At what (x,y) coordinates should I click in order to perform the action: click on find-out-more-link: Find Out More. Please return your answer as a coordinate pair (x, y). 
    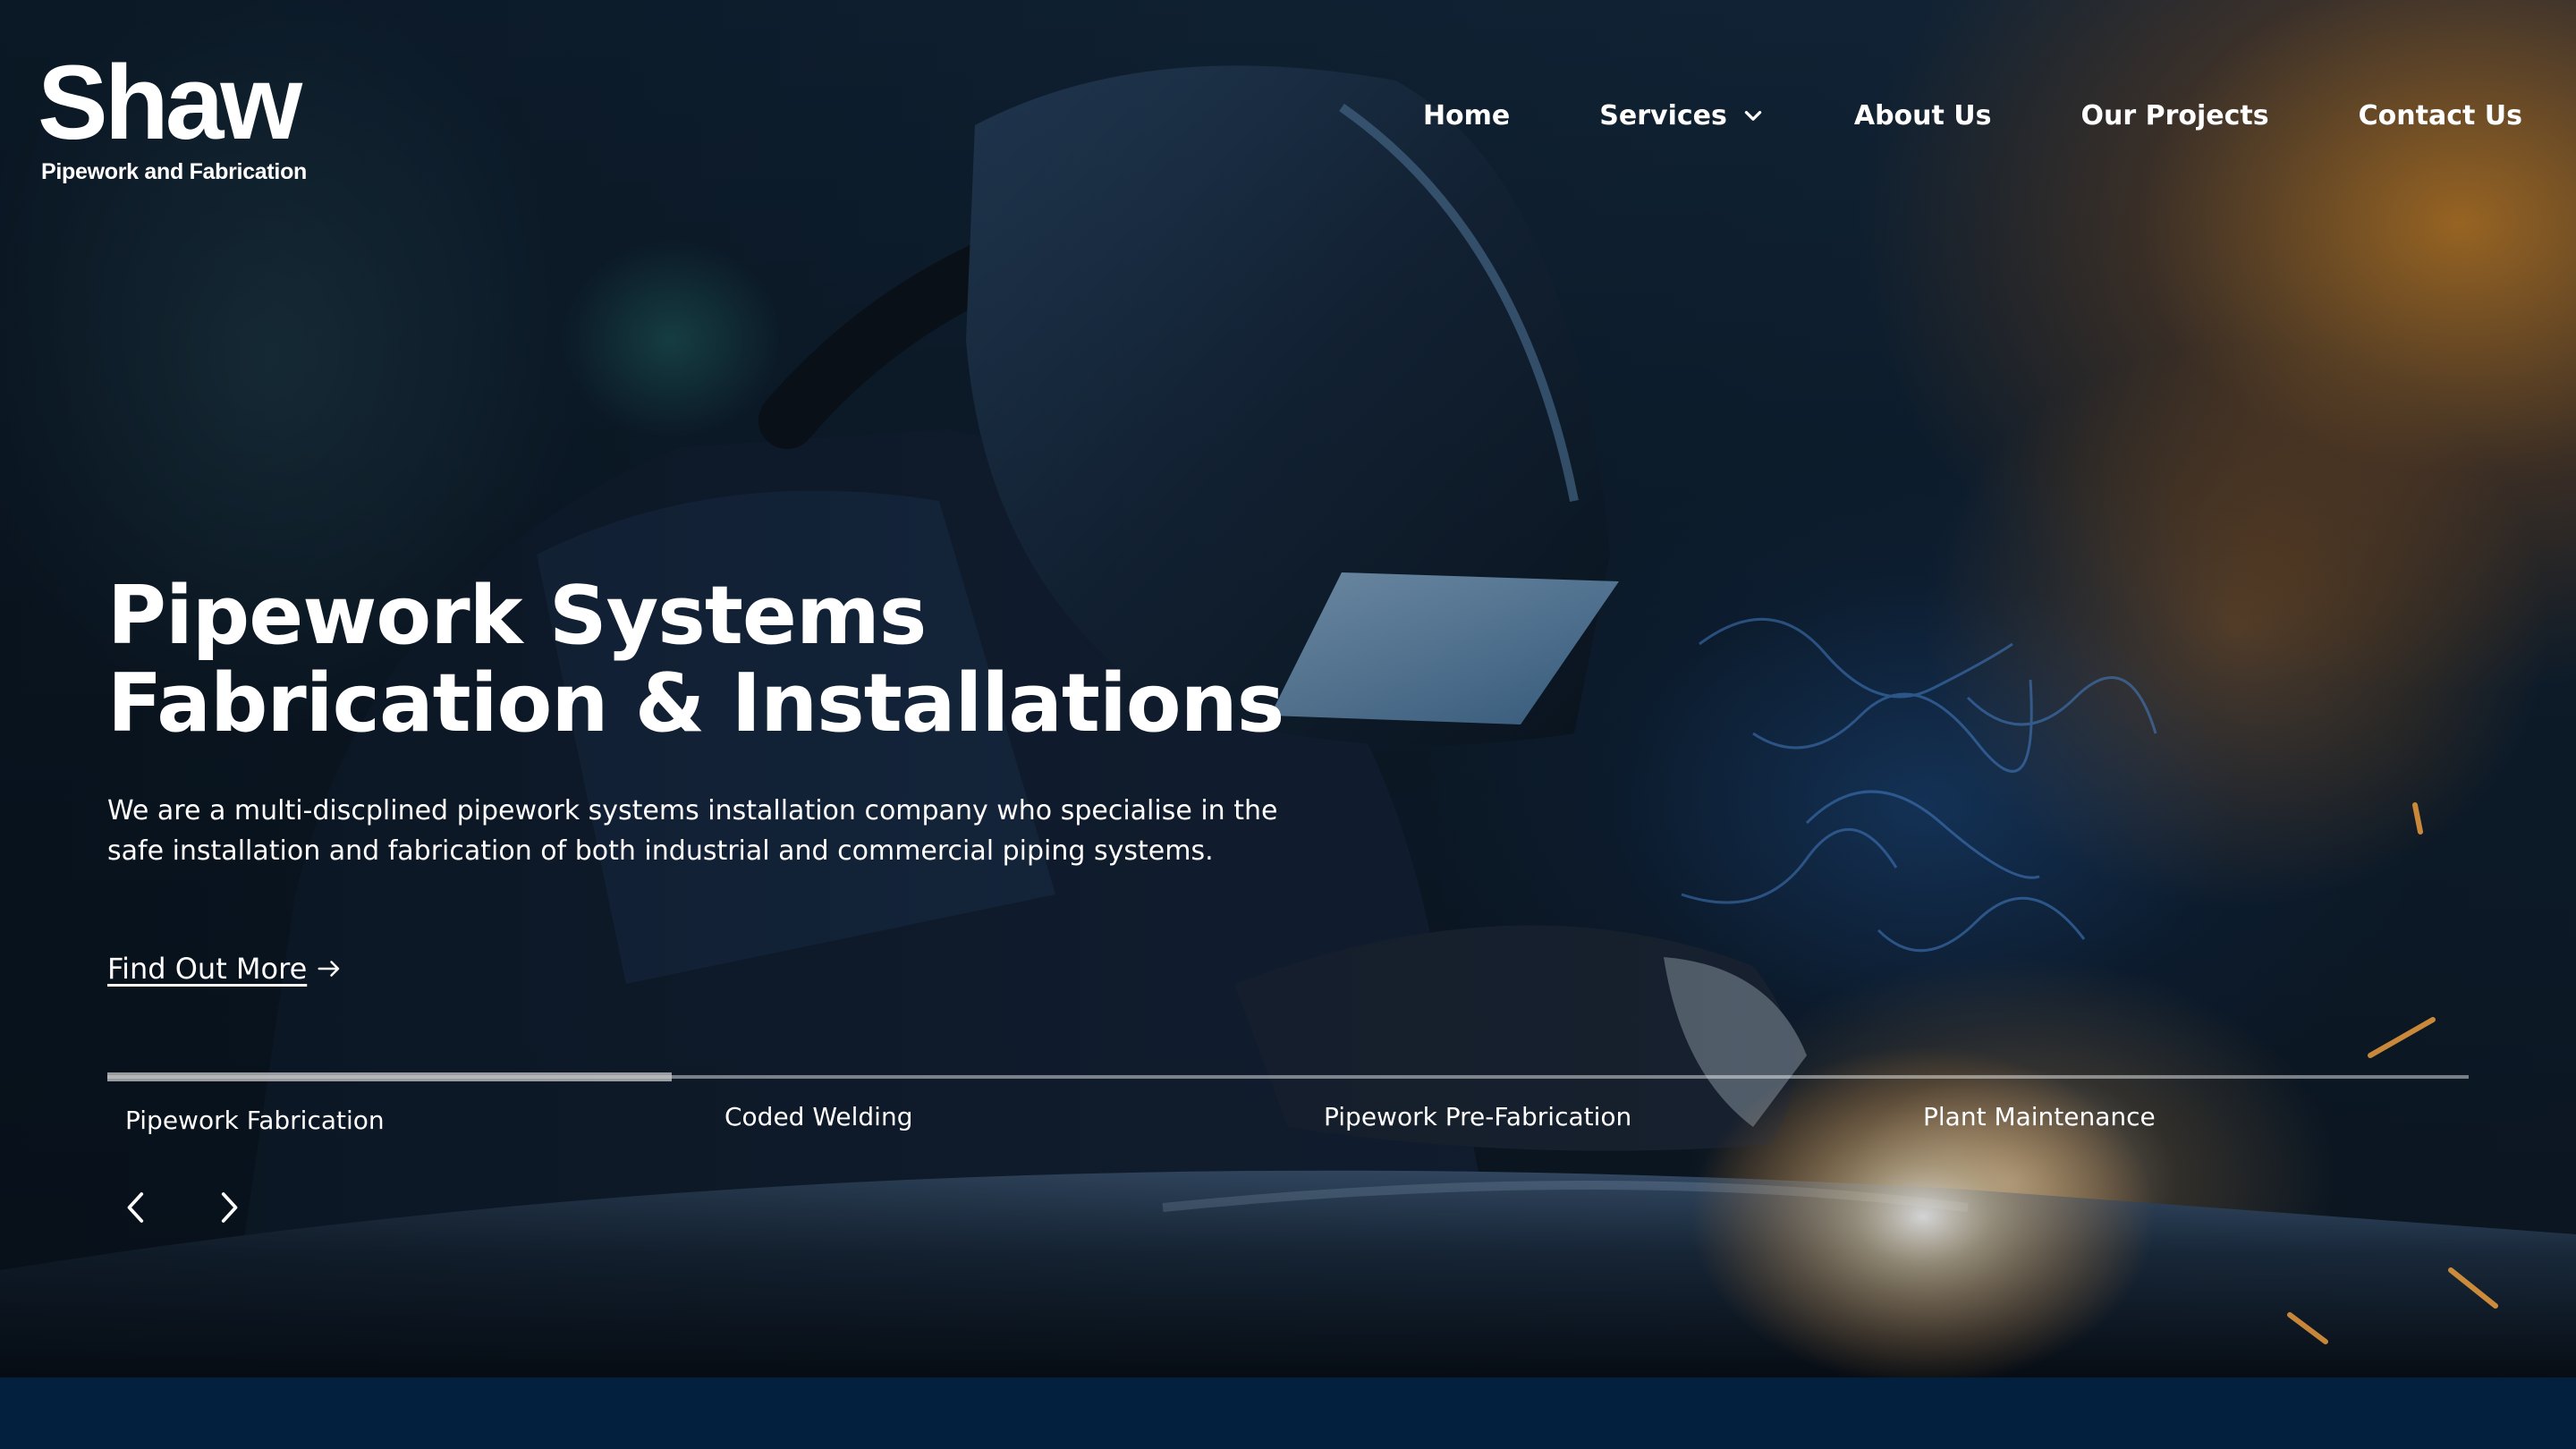
    Looking at the image, I should click on (225, 969).